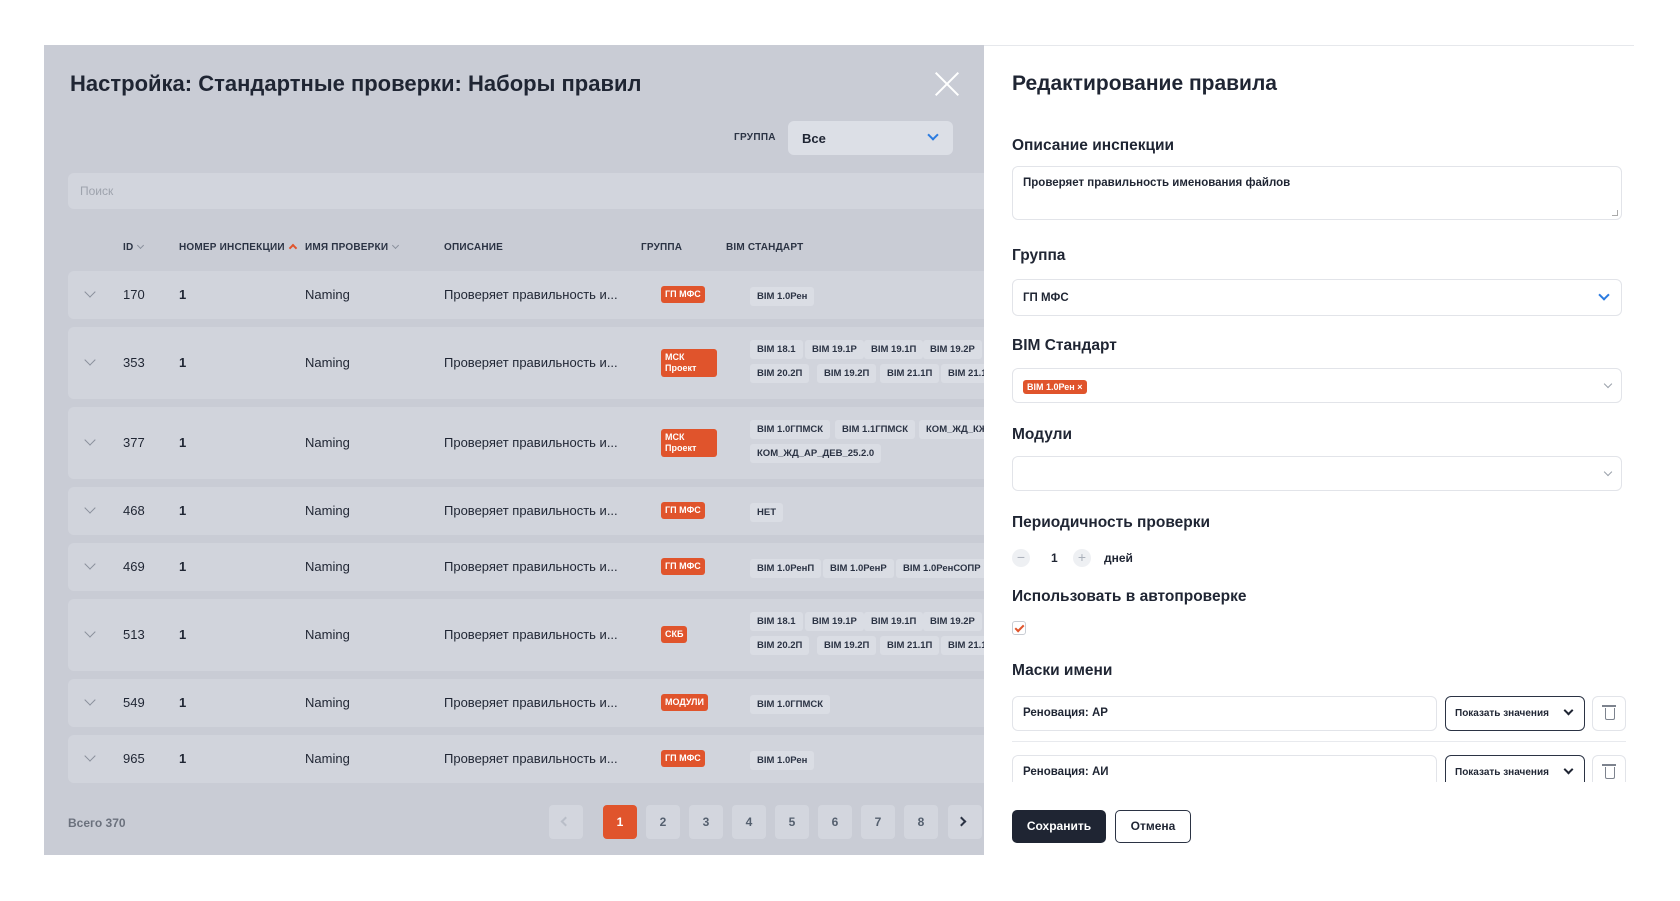 Image resolution: width=1680 pixels, height=901 pixels. I want to click on group-badge: МОДУЛИ, so click(684, 702).